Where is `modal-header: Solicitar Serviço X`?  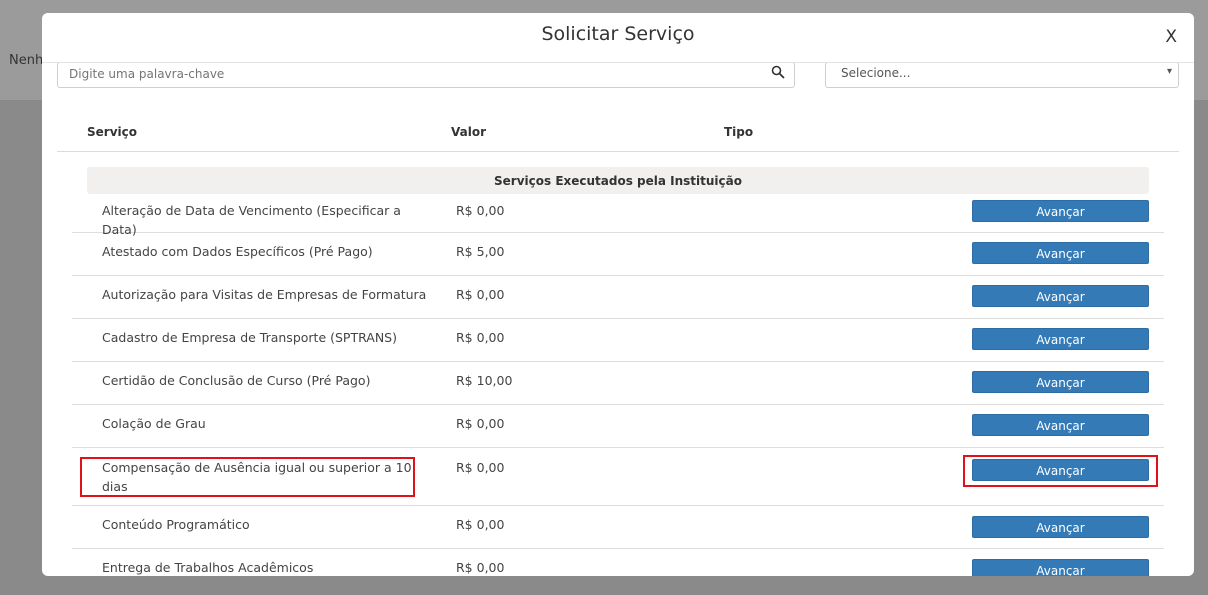 modal-header: Solicitar Serviço X is located at coordinates (618, 38).